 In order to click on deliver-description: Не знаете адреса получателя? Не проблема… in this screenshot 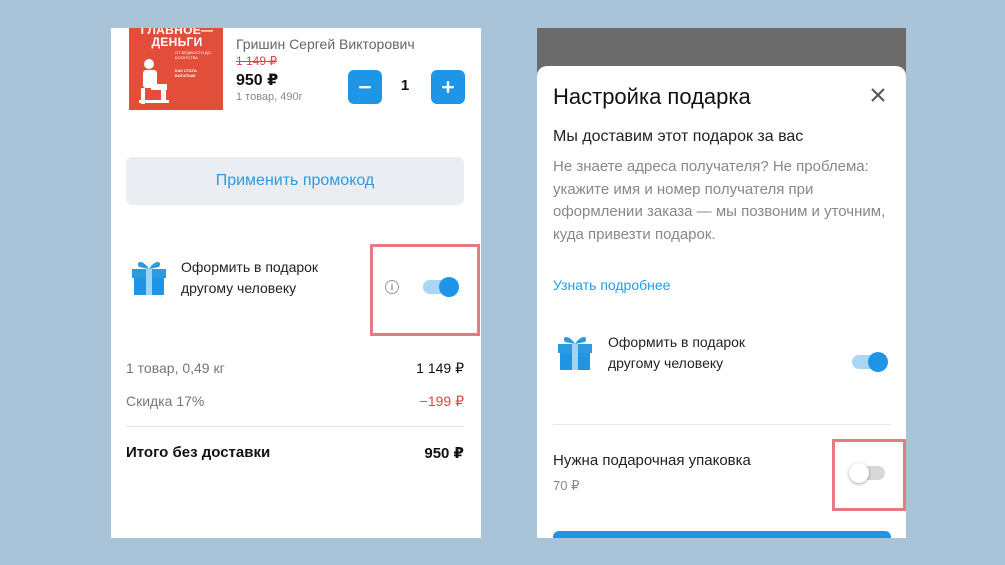, I will do `click(719, 200)`.